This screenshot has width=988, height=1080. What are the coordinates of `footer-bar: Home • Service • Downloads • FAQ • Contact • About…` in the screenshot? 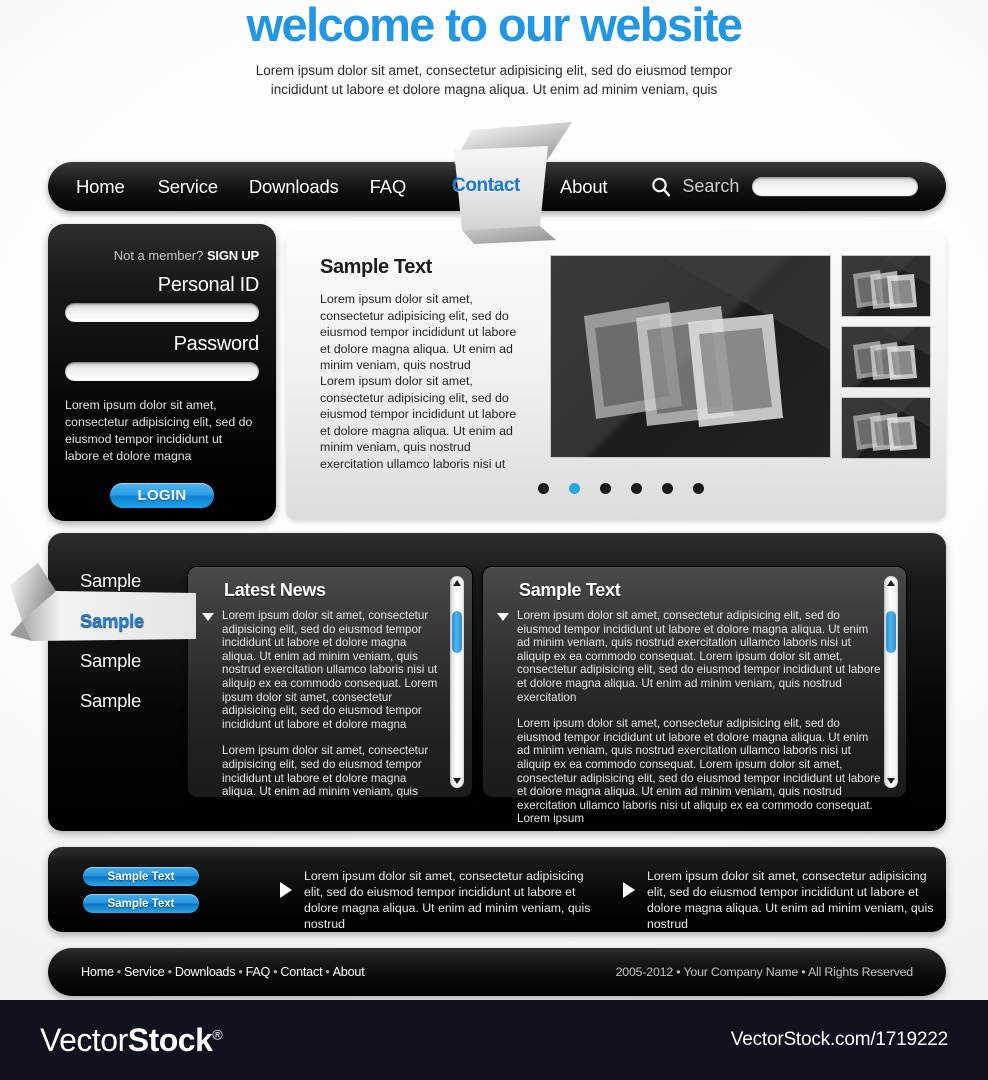 It's located at (497, 972).